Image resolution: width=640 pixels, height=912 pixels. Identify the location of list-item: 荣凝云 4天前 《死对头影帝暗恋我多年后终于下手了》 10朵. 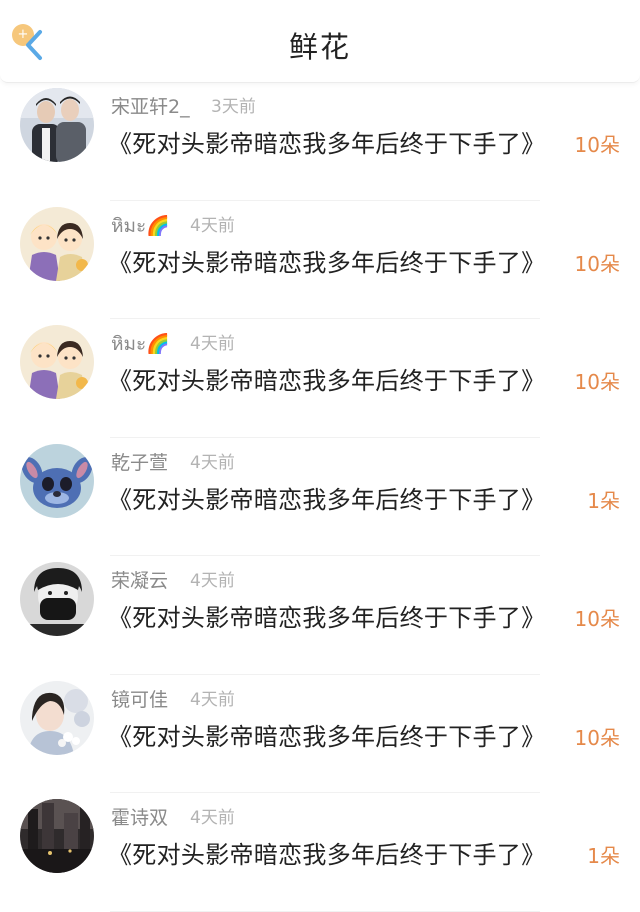
(320, 615).